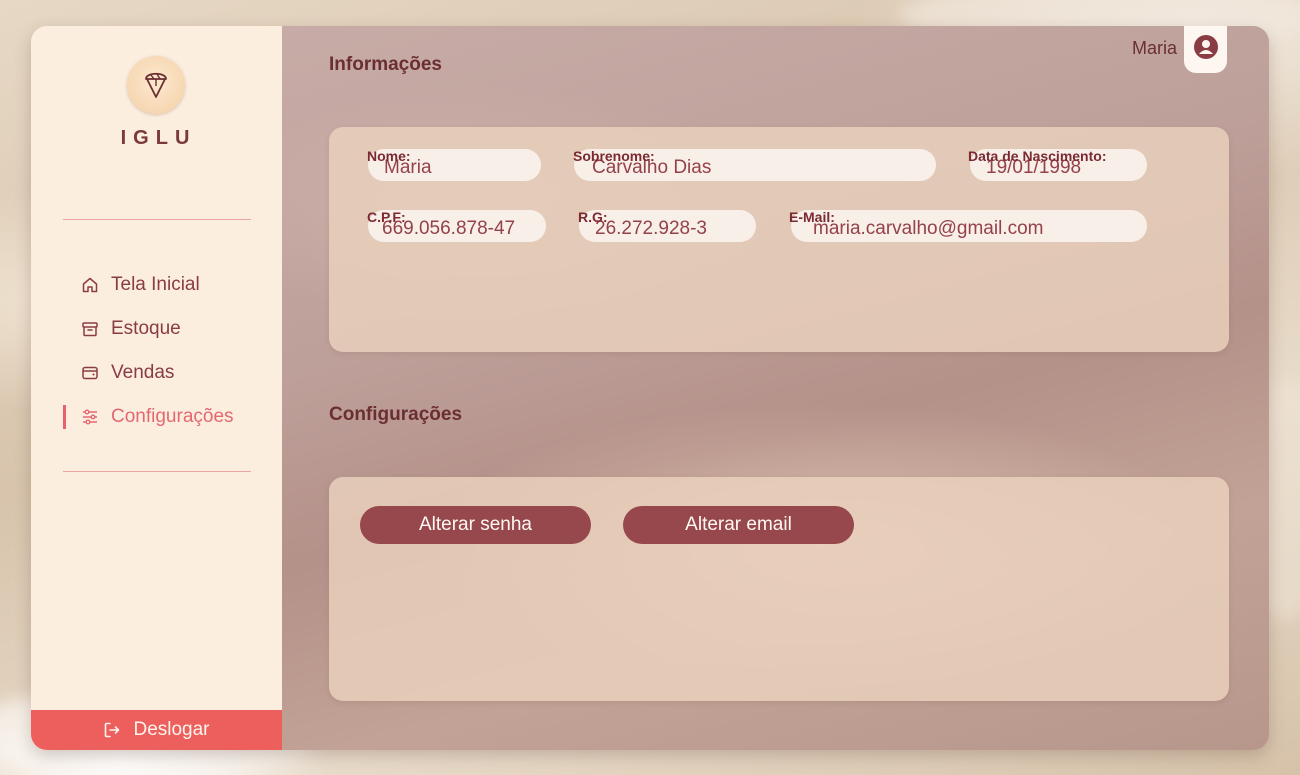  Describe the element at coordinates (389, 156) in the screenshot. I see `first-name-label: Nome:` at that location.